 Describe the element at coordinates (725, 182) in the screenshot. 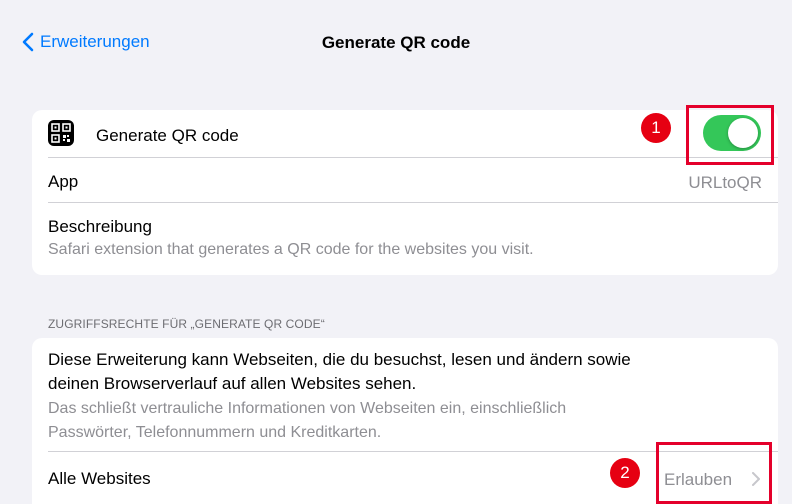

I see `app-value: URLtoQR` at that location.